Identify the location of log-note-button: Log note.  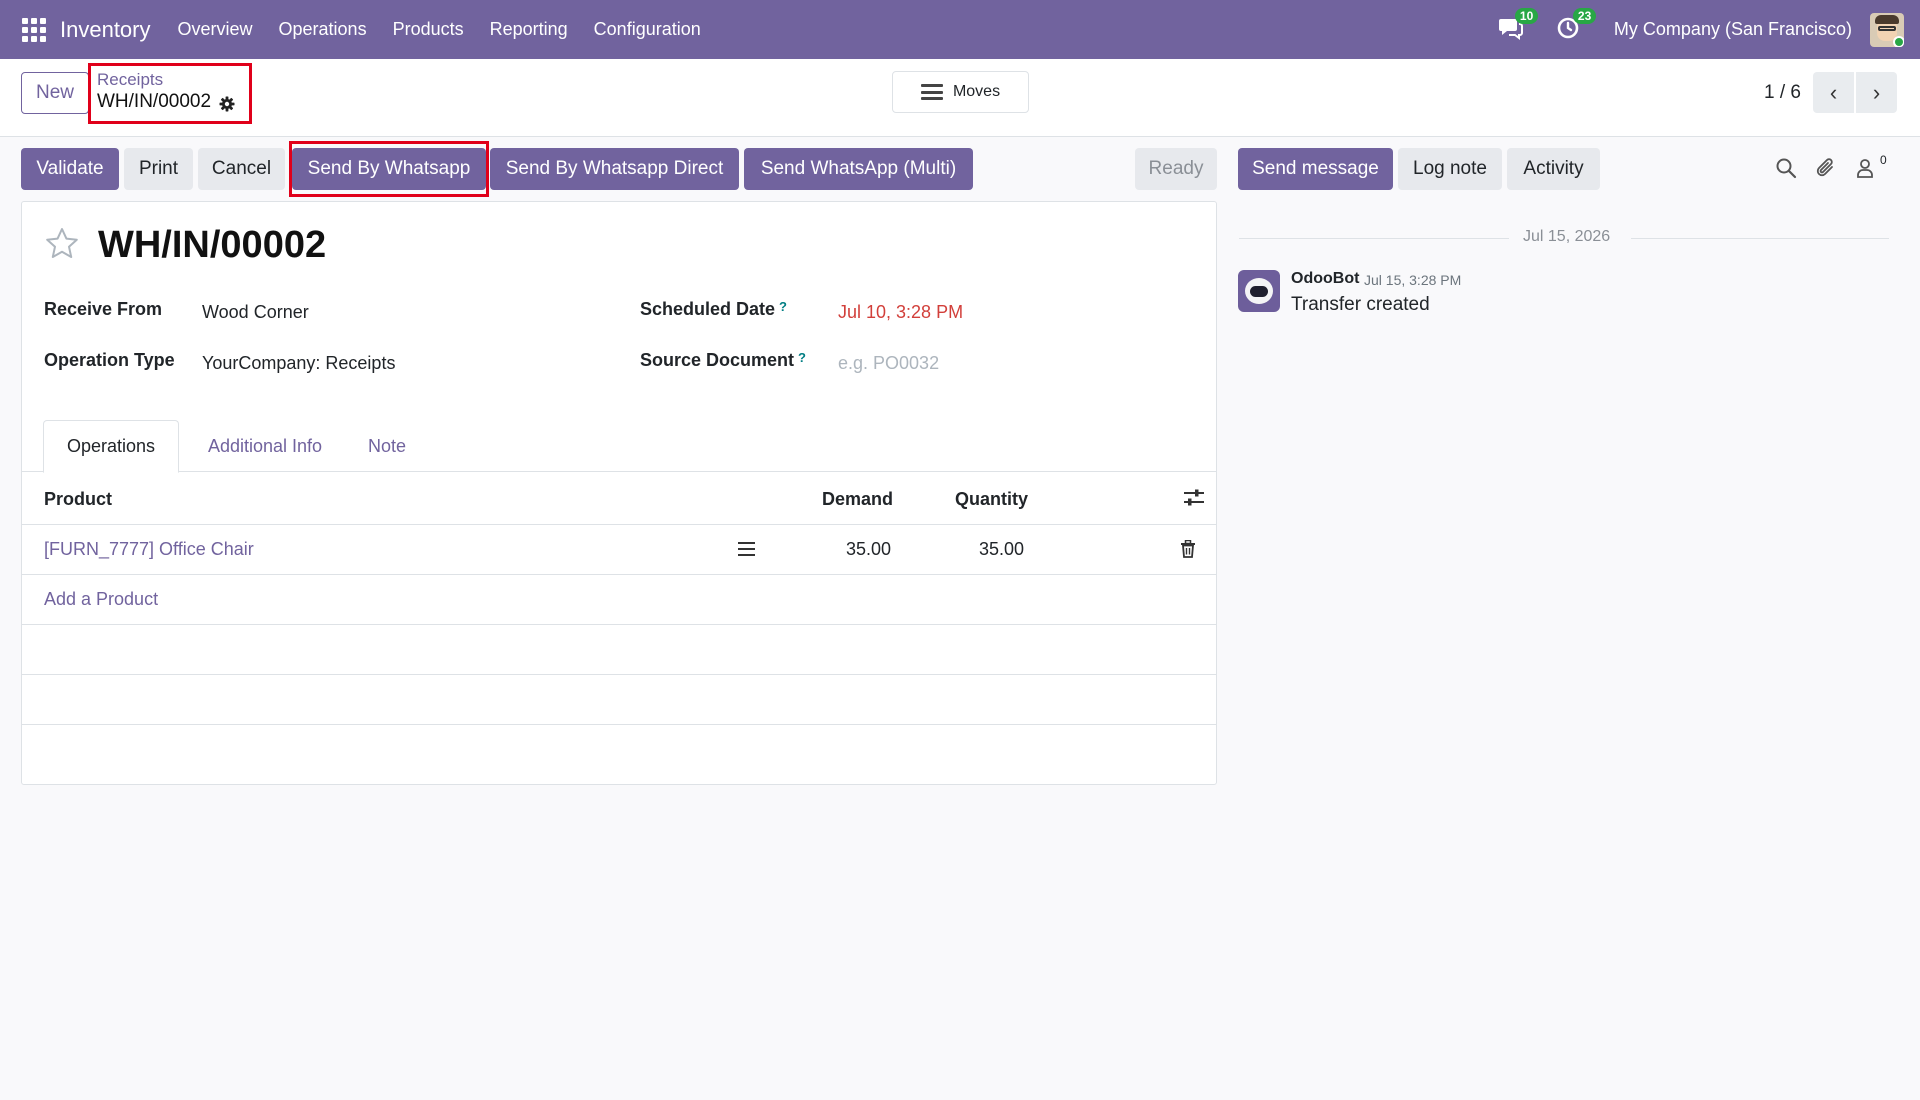
(1450, 169).